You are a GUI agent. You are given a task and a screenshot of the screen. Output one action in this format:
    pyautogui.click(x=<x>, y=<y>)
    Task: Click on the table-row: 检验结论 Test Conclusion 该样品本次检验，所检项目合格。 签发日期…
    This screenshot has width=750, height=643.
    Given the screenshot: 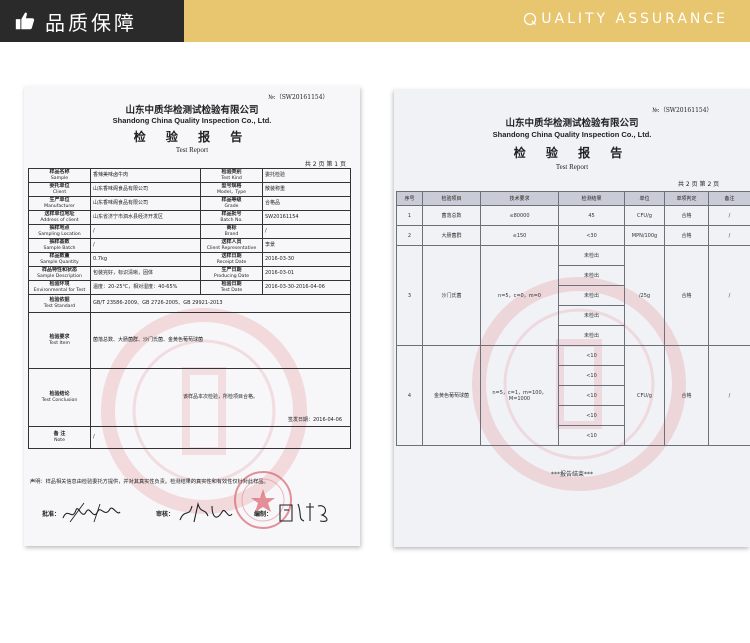 What is the action you would take?
    pyautogui.click(x=189, y=398)
    